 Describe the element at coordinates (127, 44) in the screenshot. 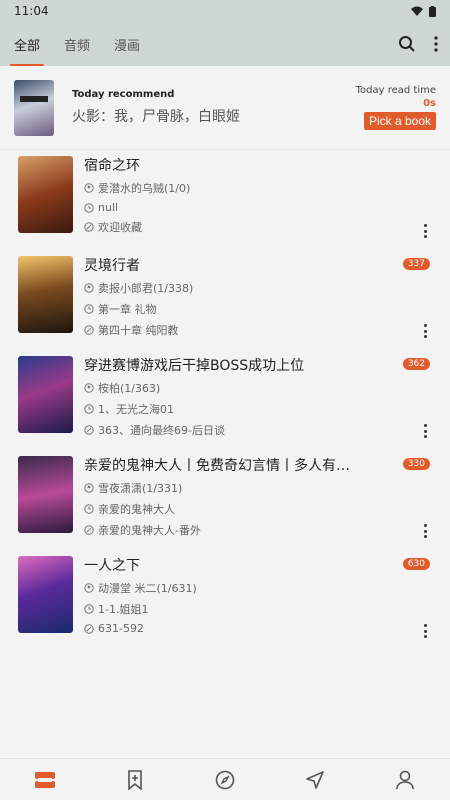

I see `tab-comic: 漫画` at that location.